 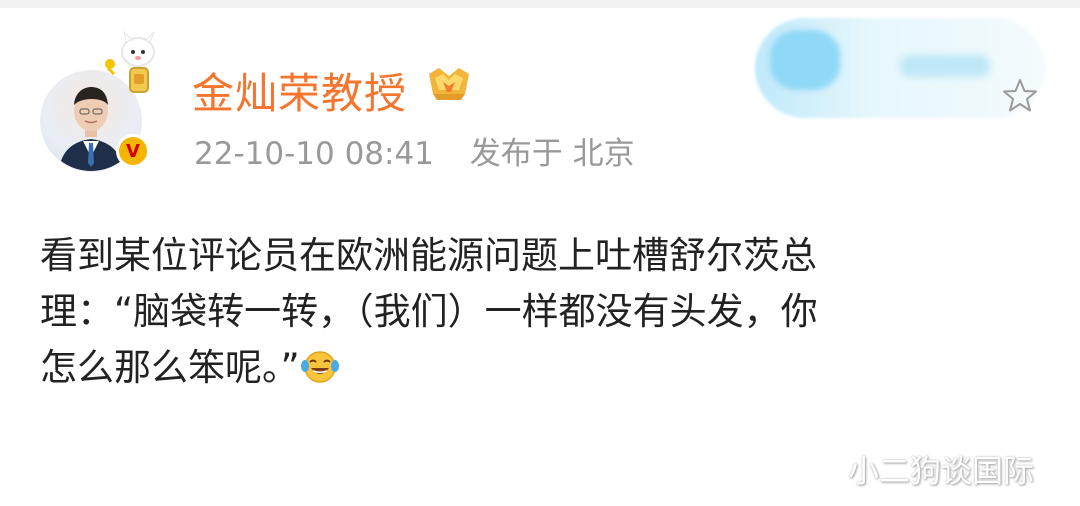 What do you see at coordinates (941, 472) in the screenshot?
I see `source-watermark: 小二狗谈国际` at bounding box center [941, 472].